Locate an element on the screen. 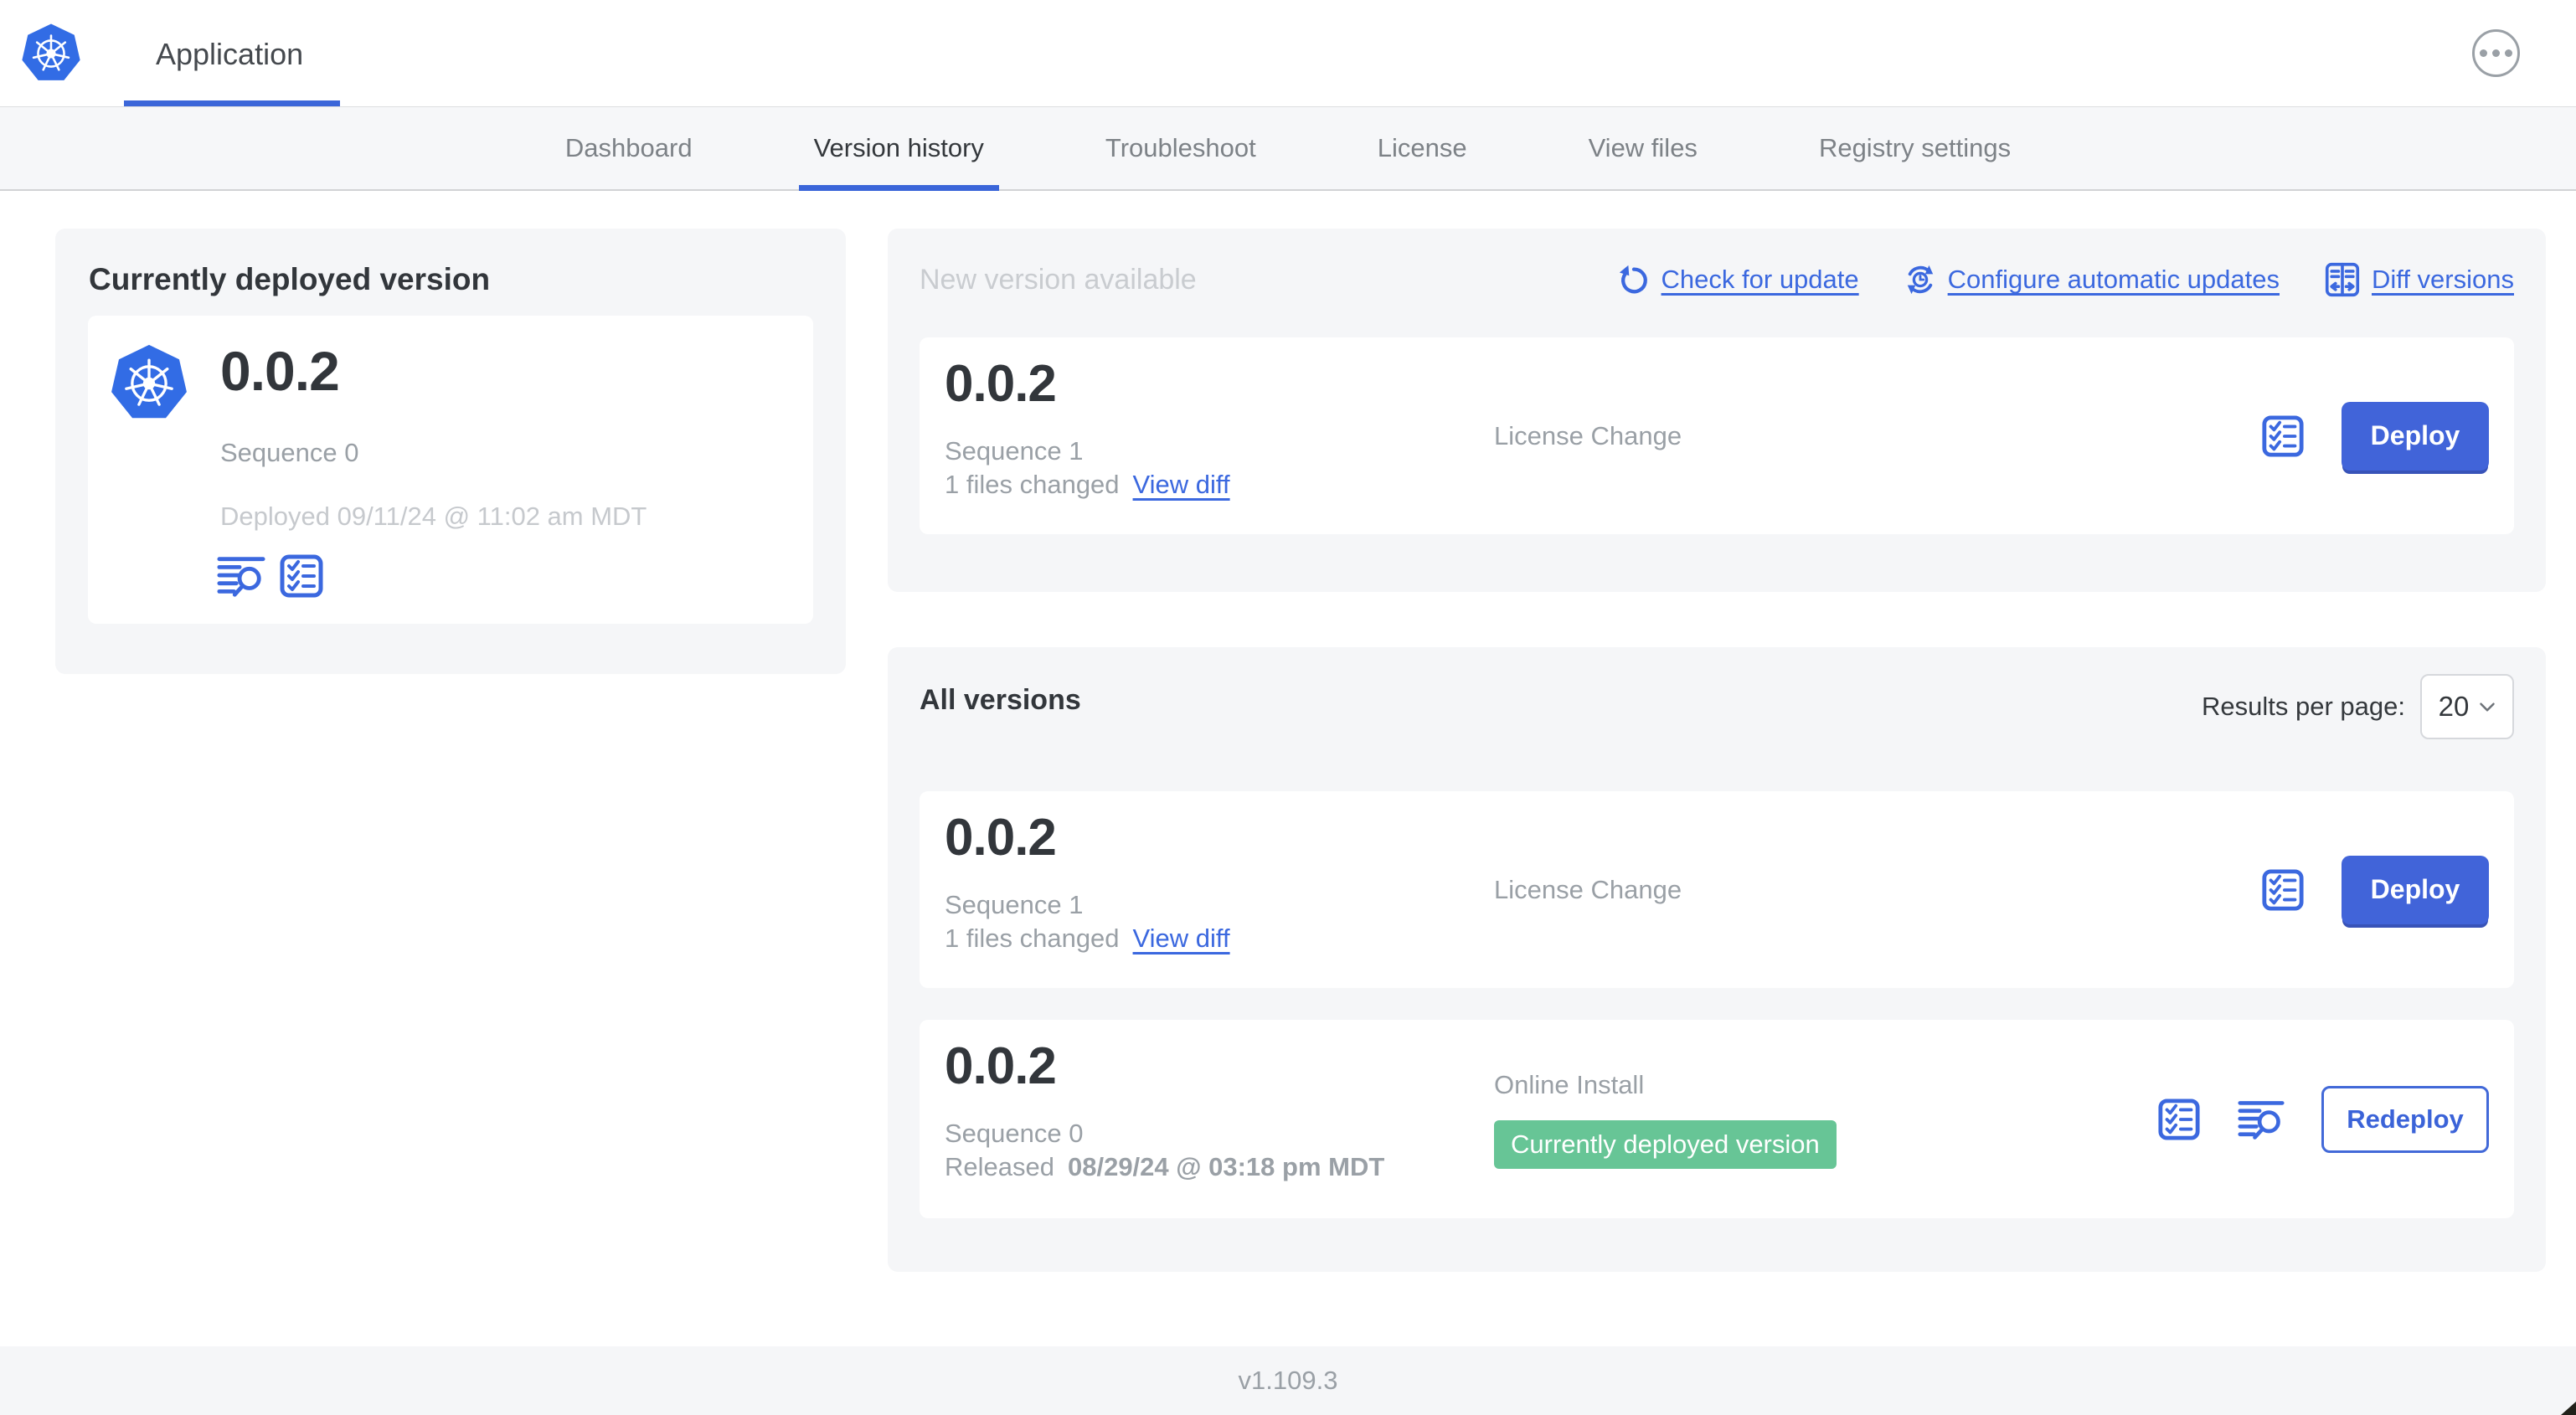 The image size is (2576, 1415). row-released: Released 08/29/24 @ 03:18 pm MDT is located at coordinates (1164, 1167).